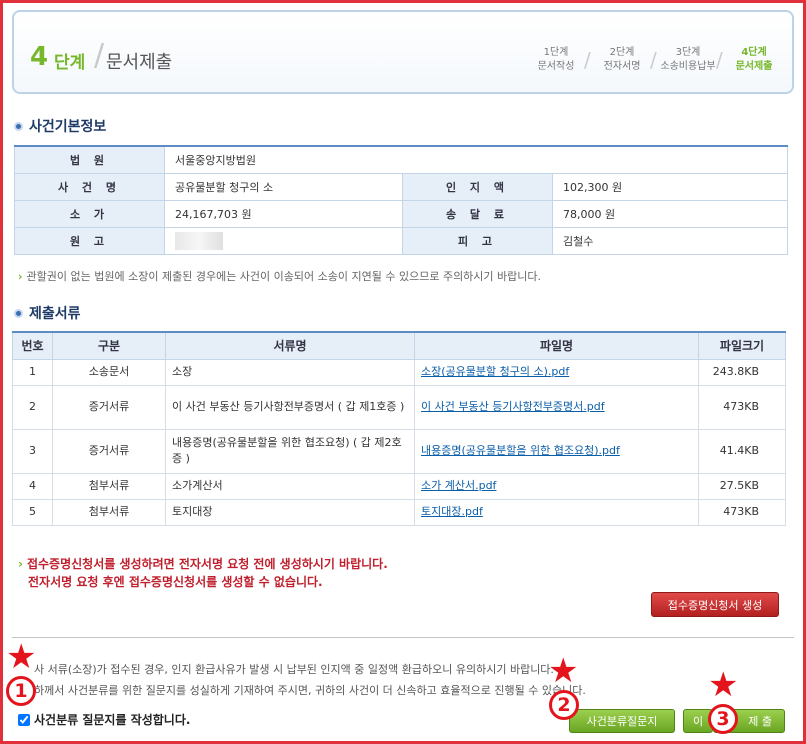 This screenshot has height=744, width=806. Describe the element at coordinates (139, 62) in the screenshot. I see `page-title: 문서제출` at that location.